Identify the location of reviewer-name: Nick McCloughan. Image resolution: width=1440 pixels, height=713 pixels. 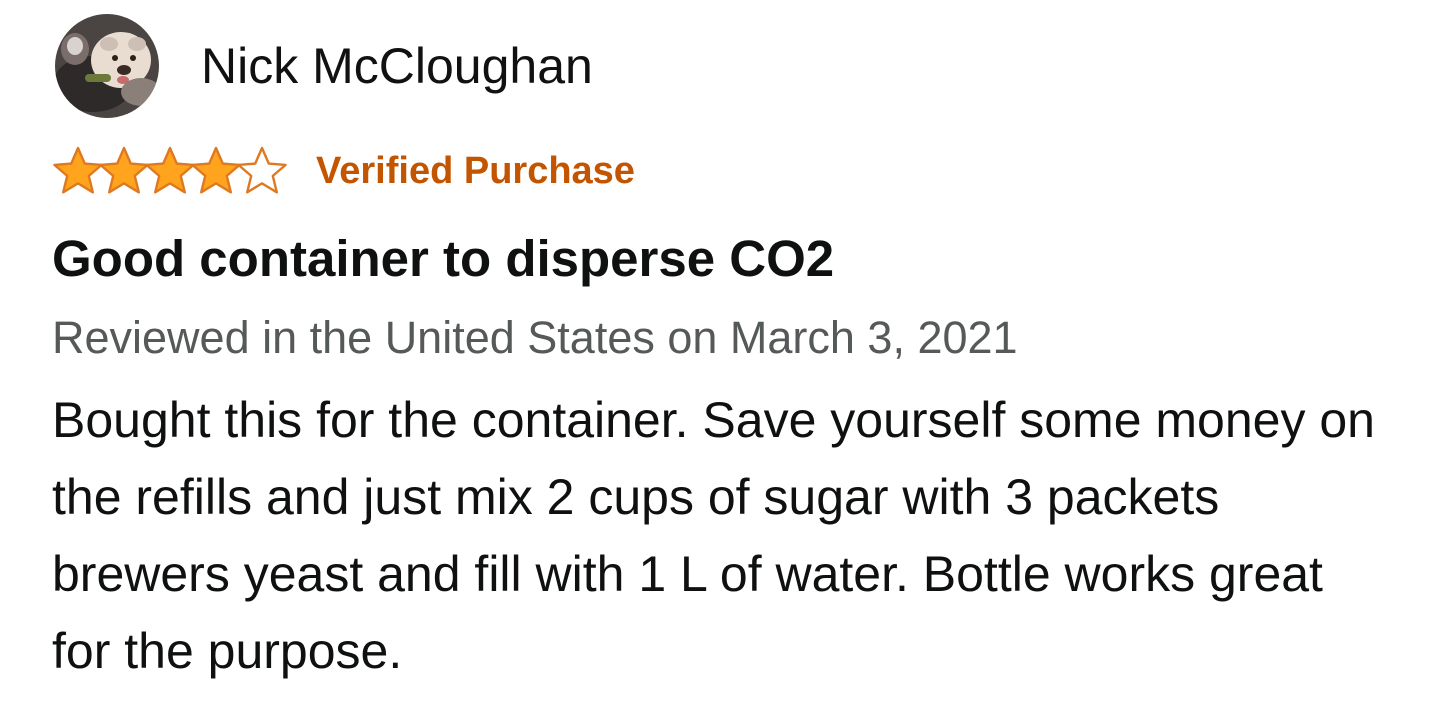
(397, 66).